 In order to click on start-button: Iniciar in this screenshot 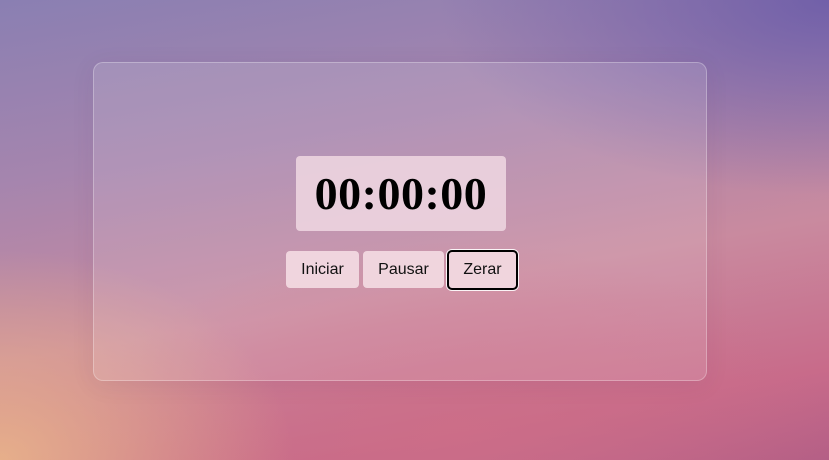, I will do `click(322, 269)`.